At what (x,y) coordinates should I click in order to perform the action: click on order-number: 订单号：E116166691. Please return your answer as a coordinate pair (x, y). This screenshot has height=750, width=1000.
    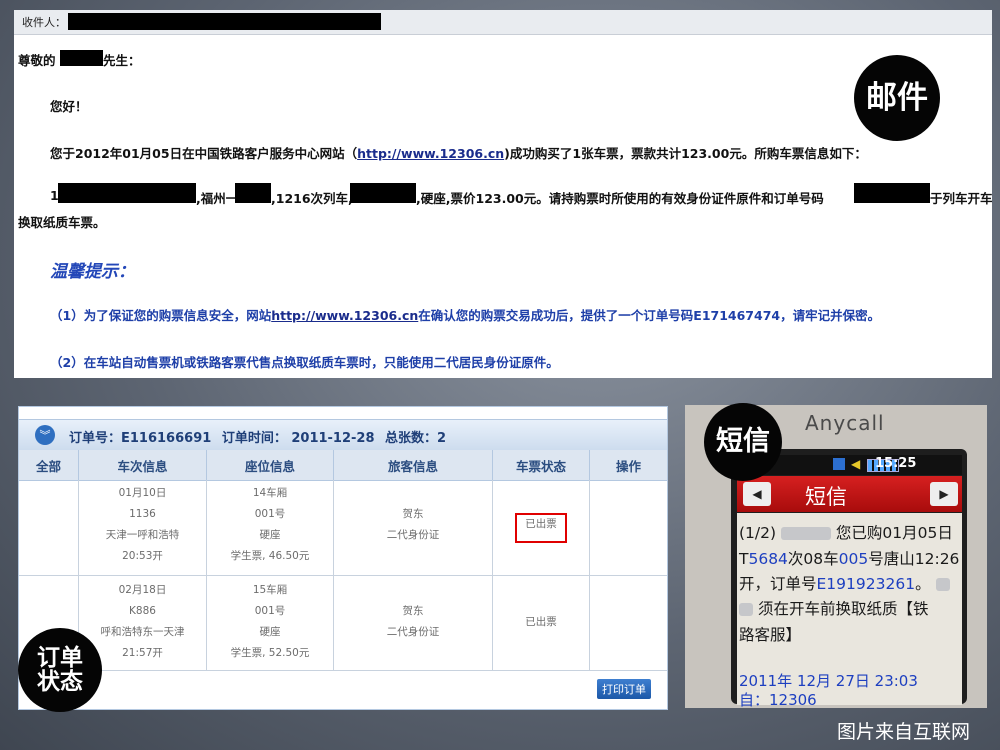
    Looking at the image, I should click on (140, 438).